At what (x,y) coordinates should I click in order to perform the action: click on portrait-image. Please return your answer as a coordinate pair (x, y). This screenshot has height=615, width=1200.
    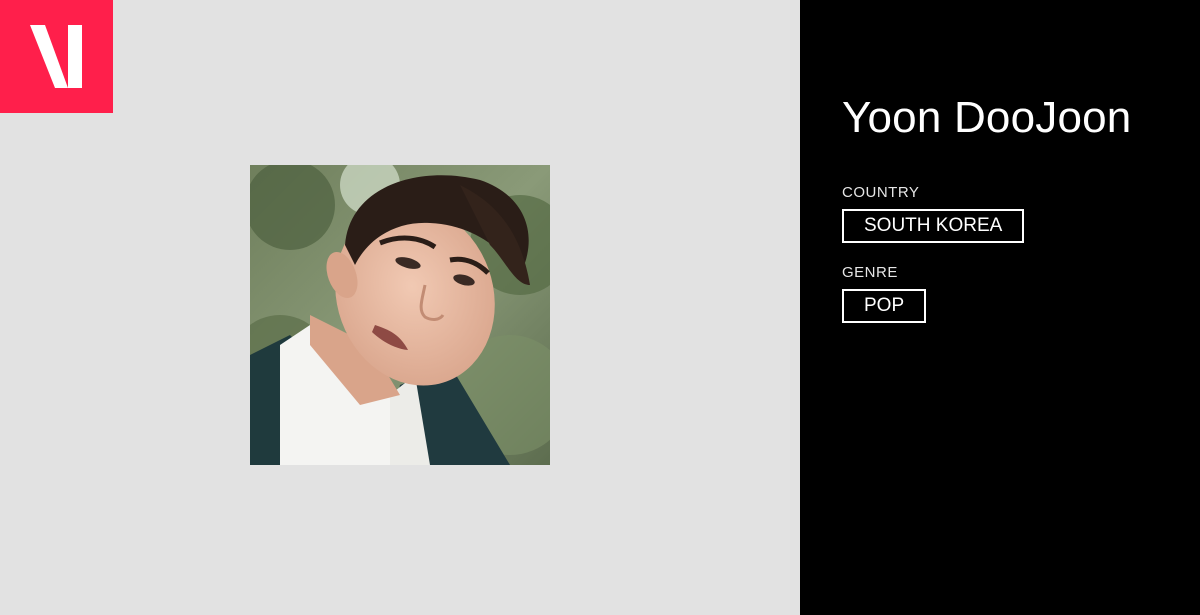
    Looking at the image, I should click on (400, 315).